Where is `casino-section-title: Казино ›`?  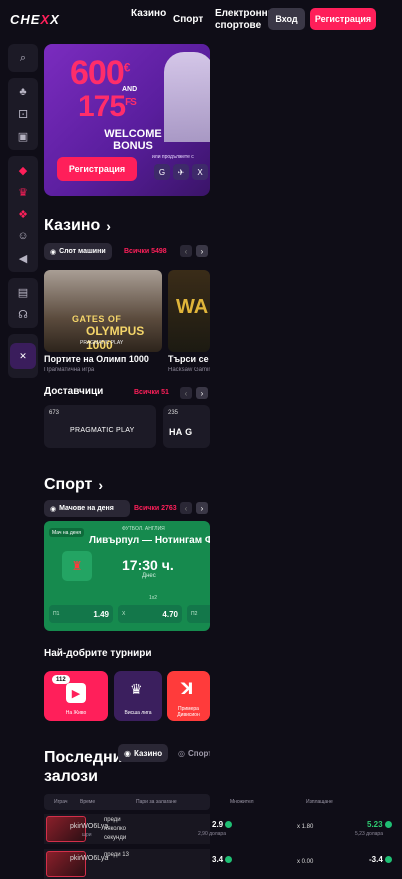
casino-section-title: Казино › is located at coordinates (77, 226).